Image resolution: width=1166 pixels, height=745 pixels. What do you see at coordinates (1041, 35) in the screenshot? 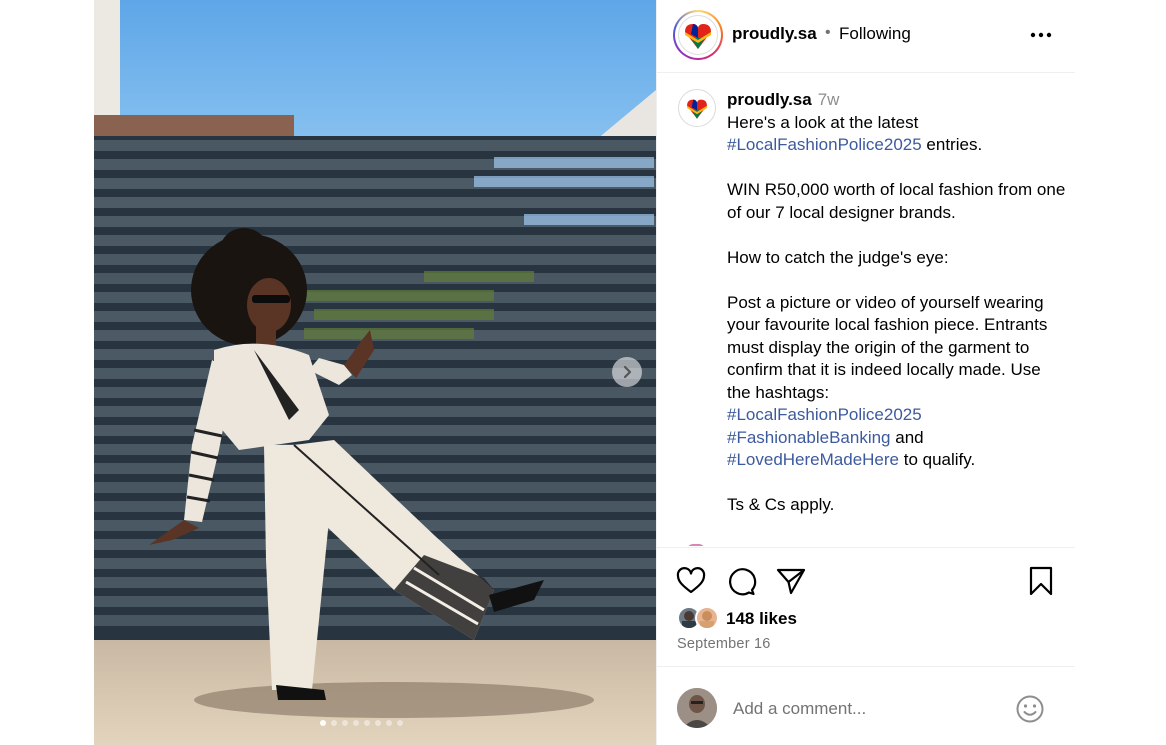
I see `more-horizontal-icon` at bounding box center [1041, 35].